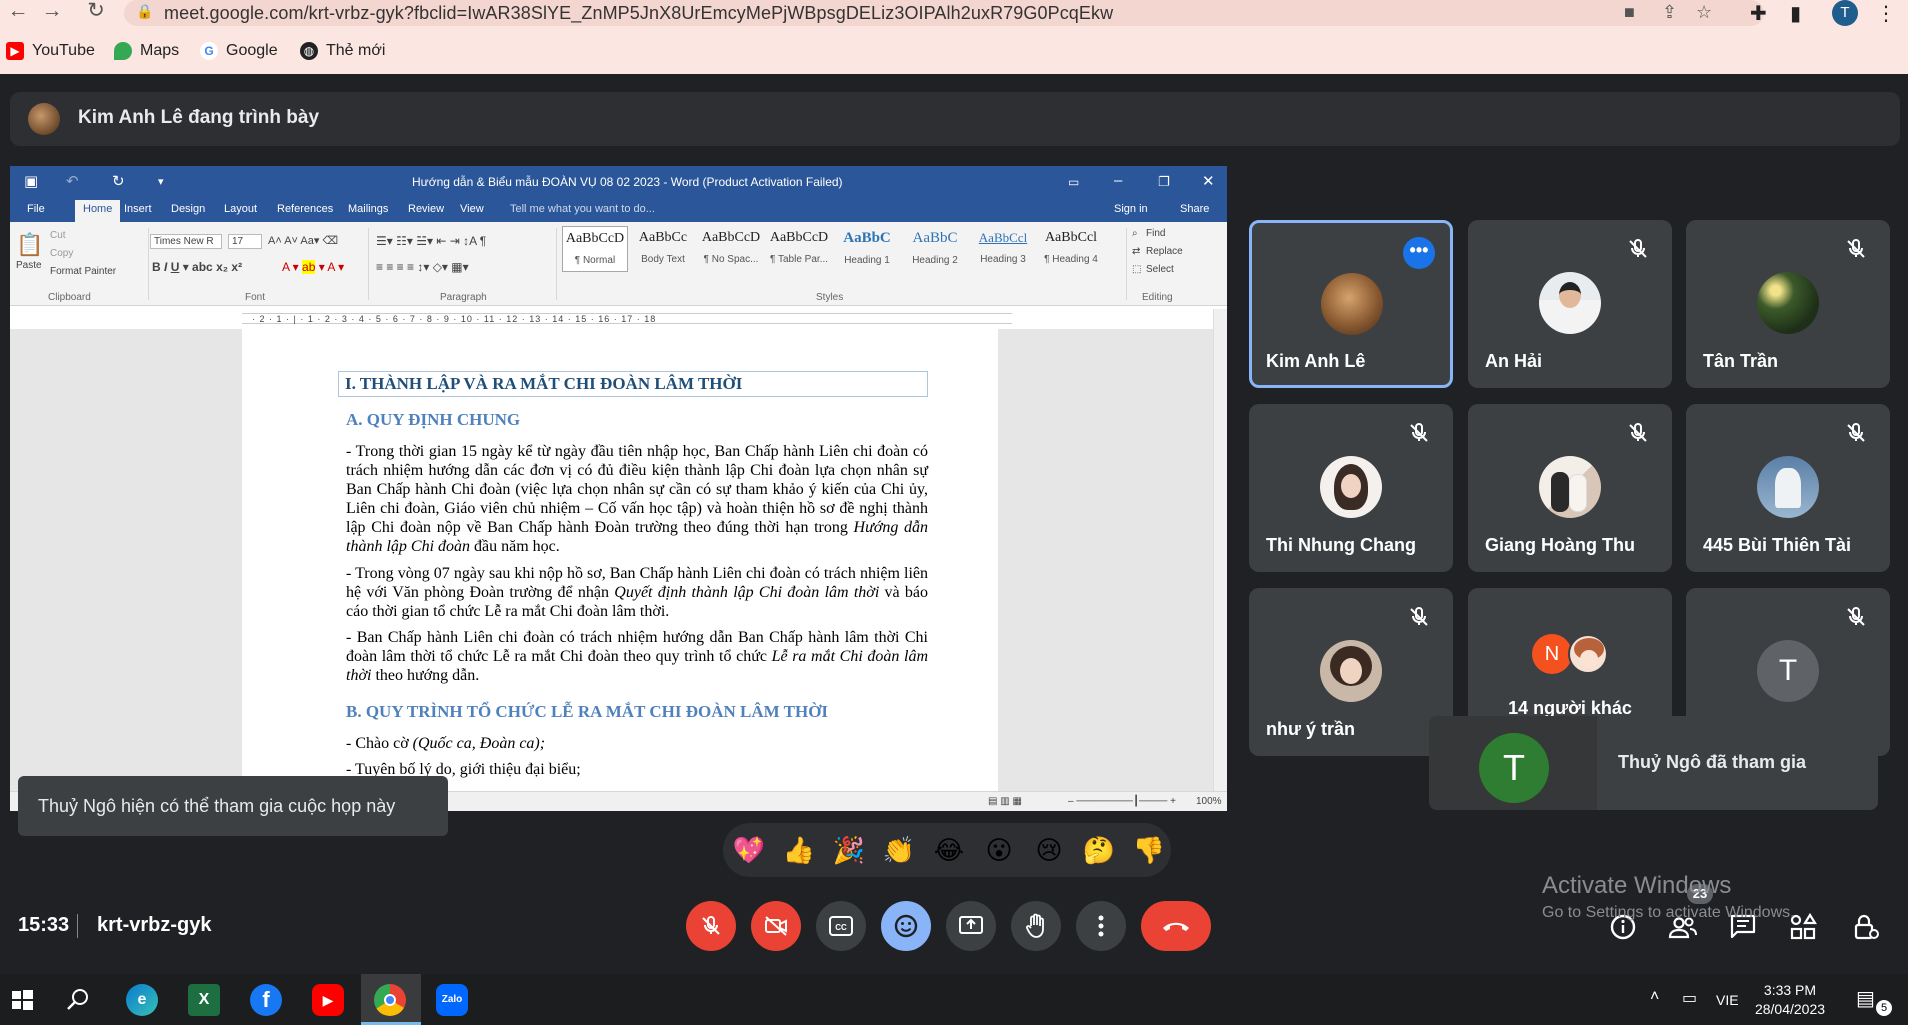 Image resolution: width=1908 pixels, height=1025 pixels. I want to click on bookmark-google: G Google, so click(239, 51).